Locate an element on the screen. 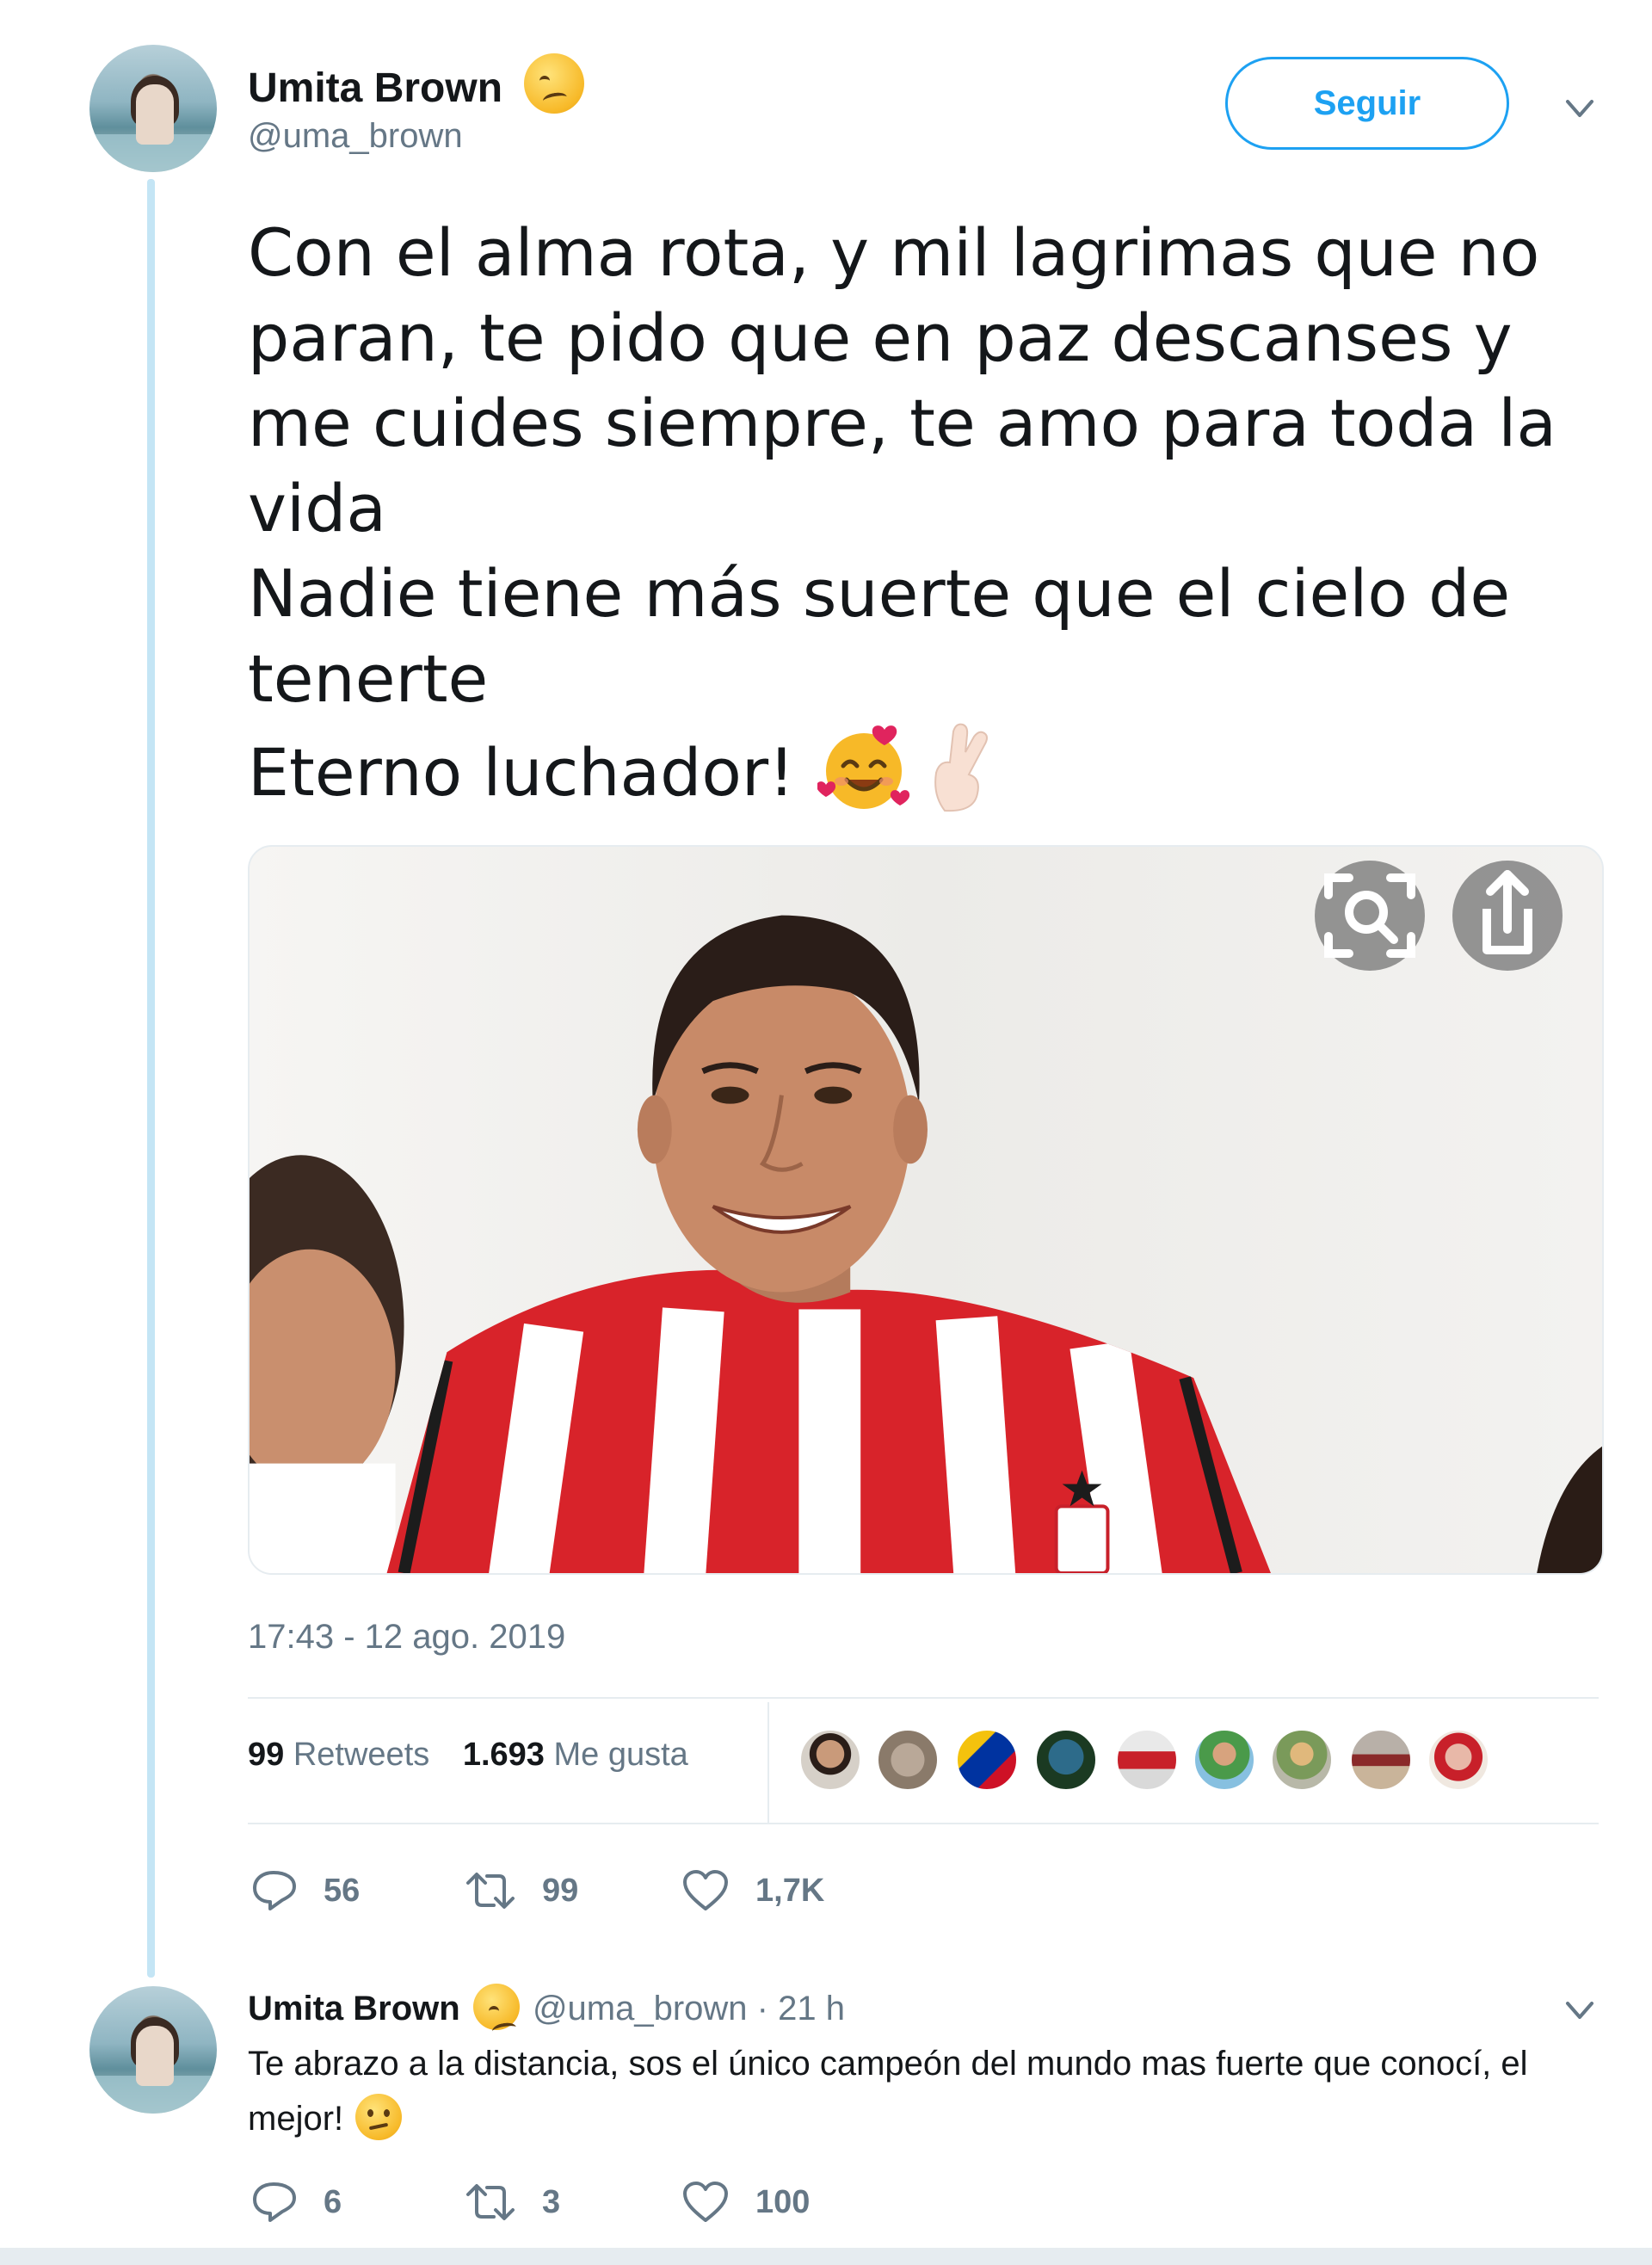 The height and width of the screenshot is (2265, 1652). tweet-text-line: Con el alma rota, y mil lagrimas que no is located at coordinates (894, 252).